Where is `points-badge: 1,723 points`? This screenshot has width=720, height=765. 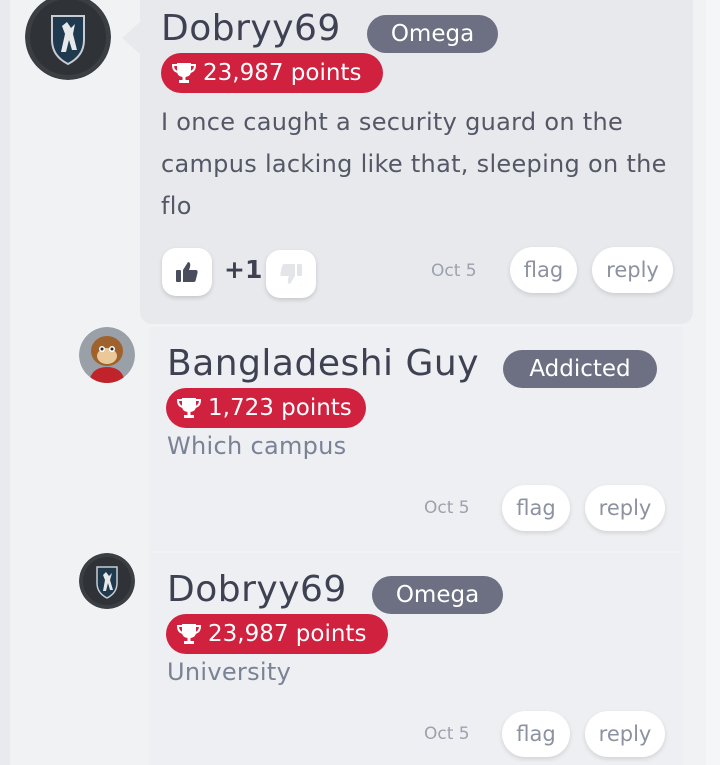 points-badge: 1,723 points is located at coordinates (266, 408).